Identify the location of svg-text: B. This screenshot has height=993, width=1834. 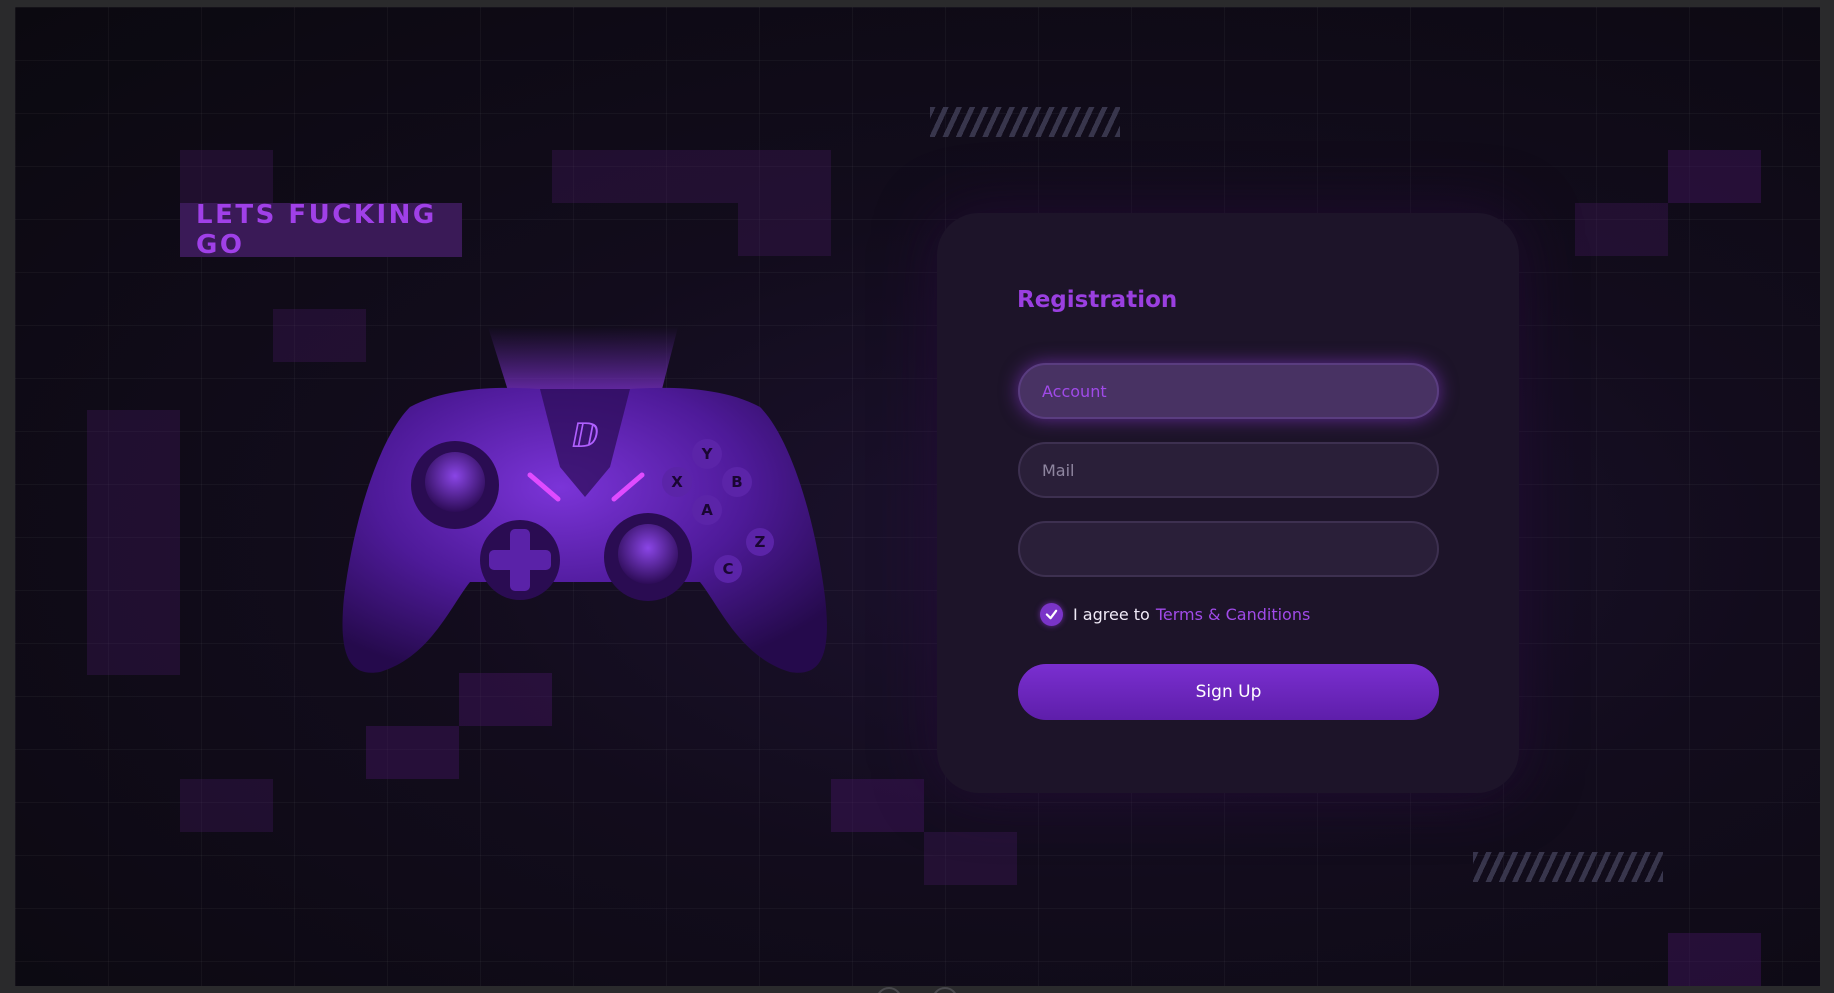
(736, 482).